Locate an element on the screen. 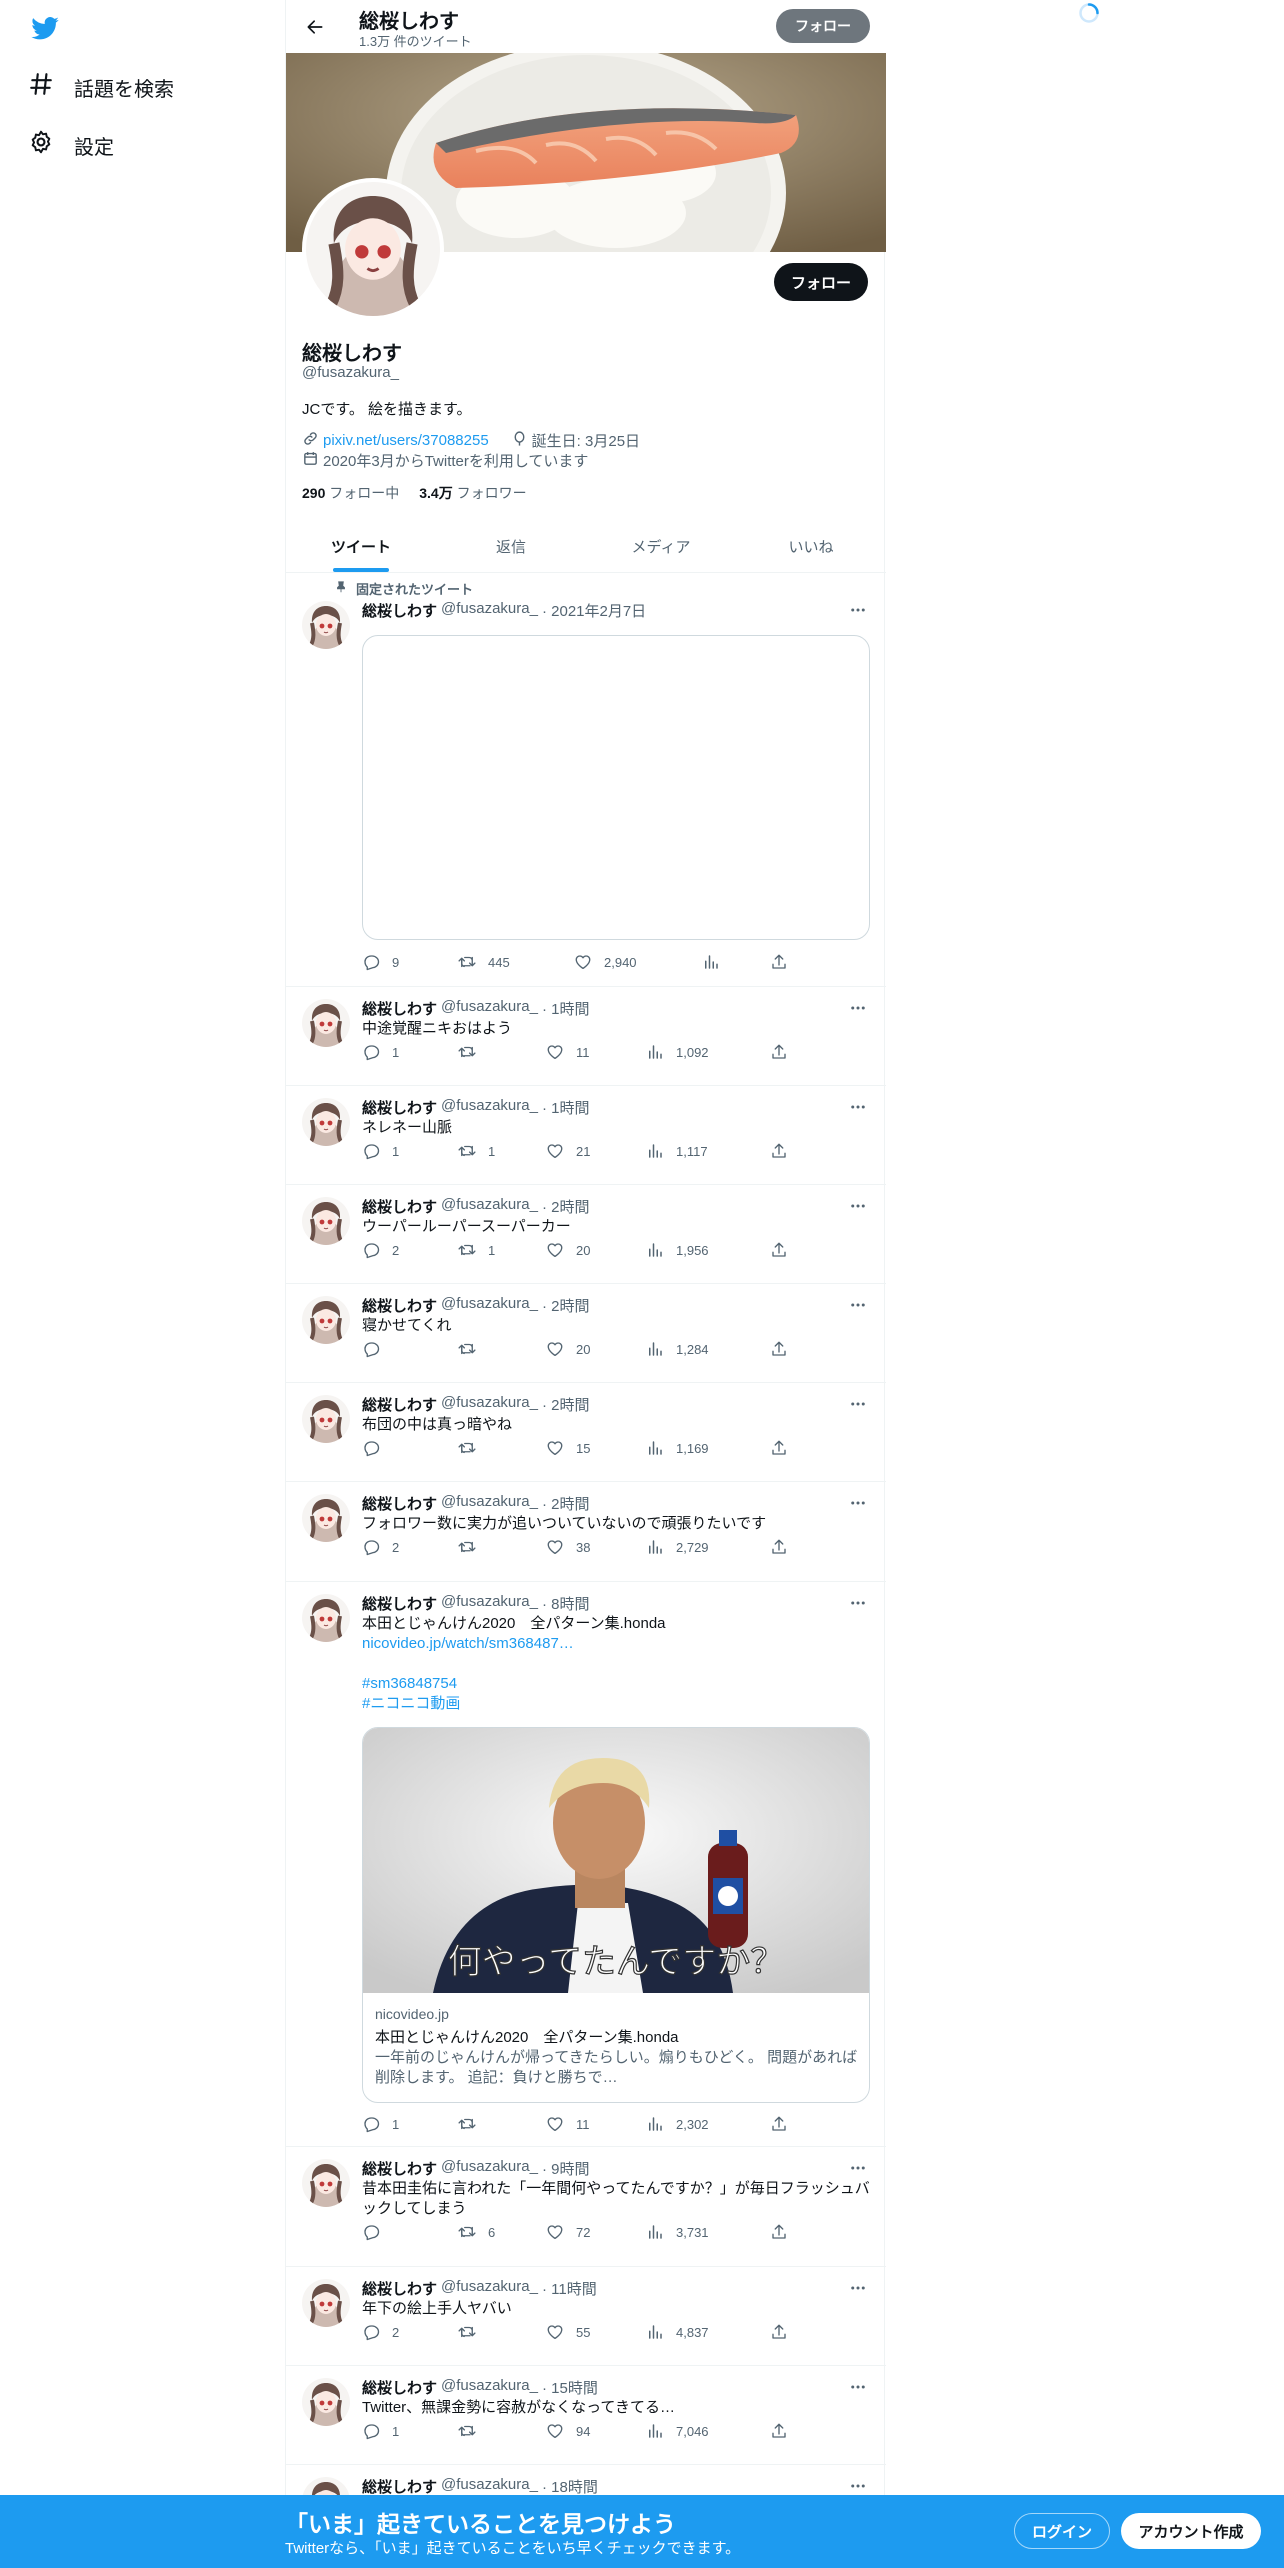 The height and width of the screenshot is (2568, 1284). retweet-button: 6 is located at coordinates (476, 2232).